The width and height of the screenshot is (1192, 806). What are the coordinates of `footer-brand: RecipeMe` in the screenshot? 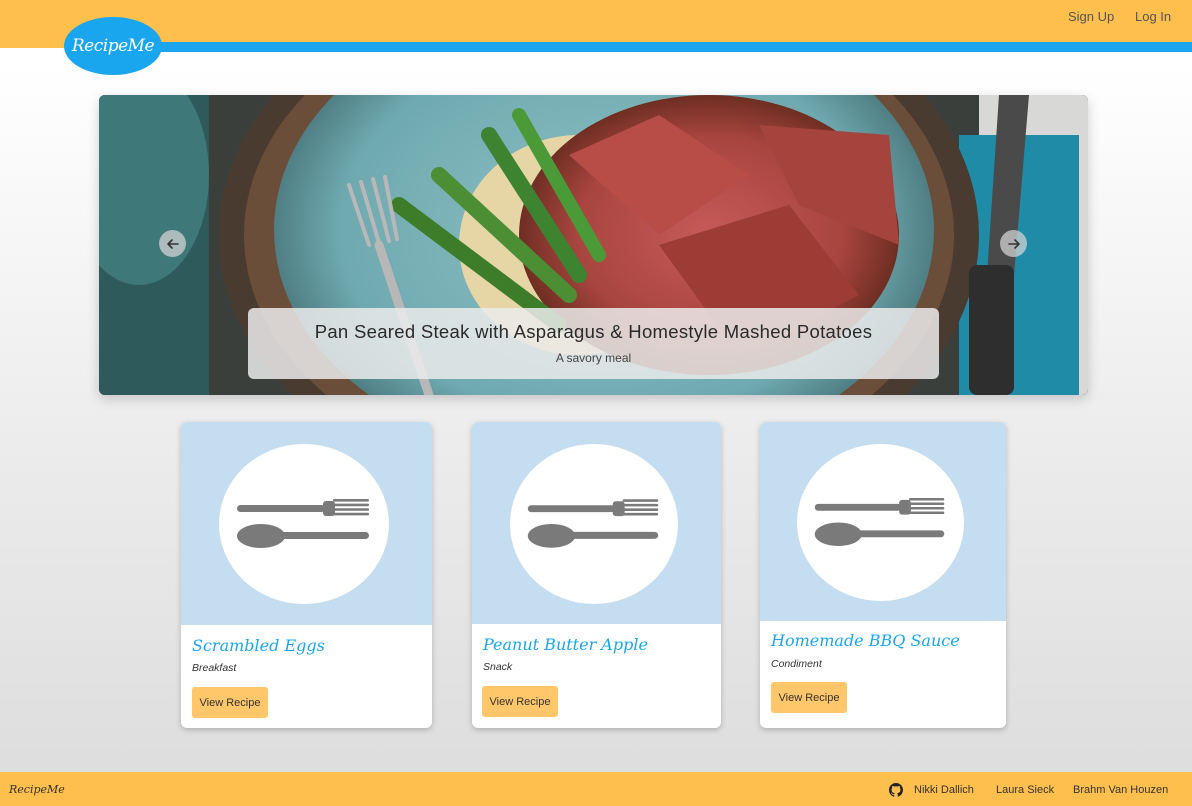 It's located at (37, 789).